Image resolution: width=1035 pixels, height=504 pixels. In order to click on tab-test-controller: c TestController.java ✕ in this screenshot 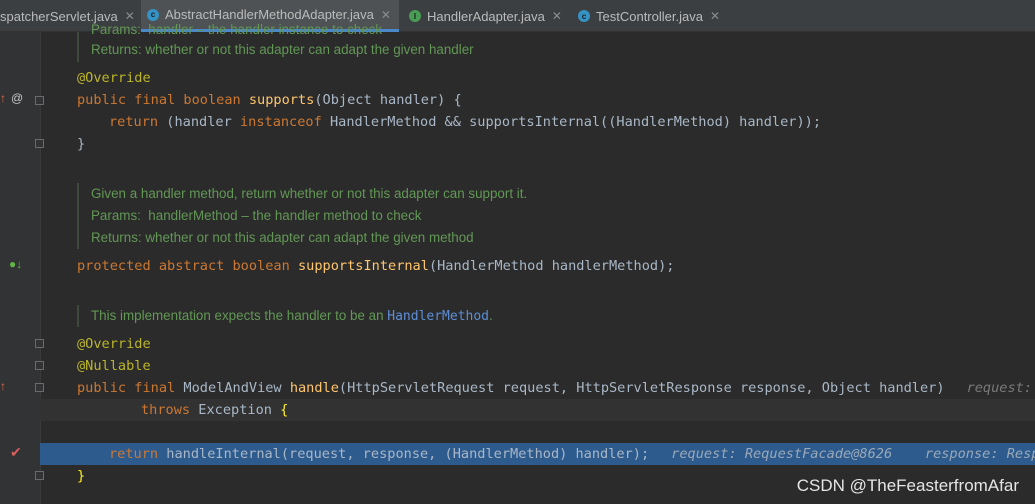, I will do `click(663, 16)`.